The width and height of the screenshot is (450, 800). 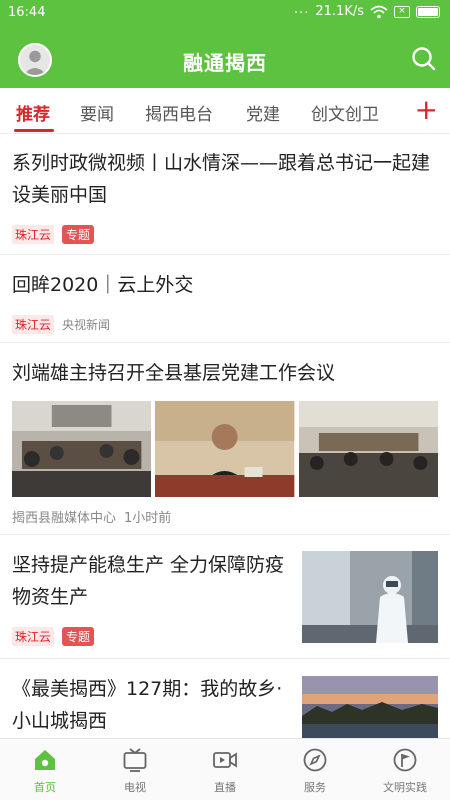 I want to click on tab-headlines: 要闻, so click(x=97, y=112).